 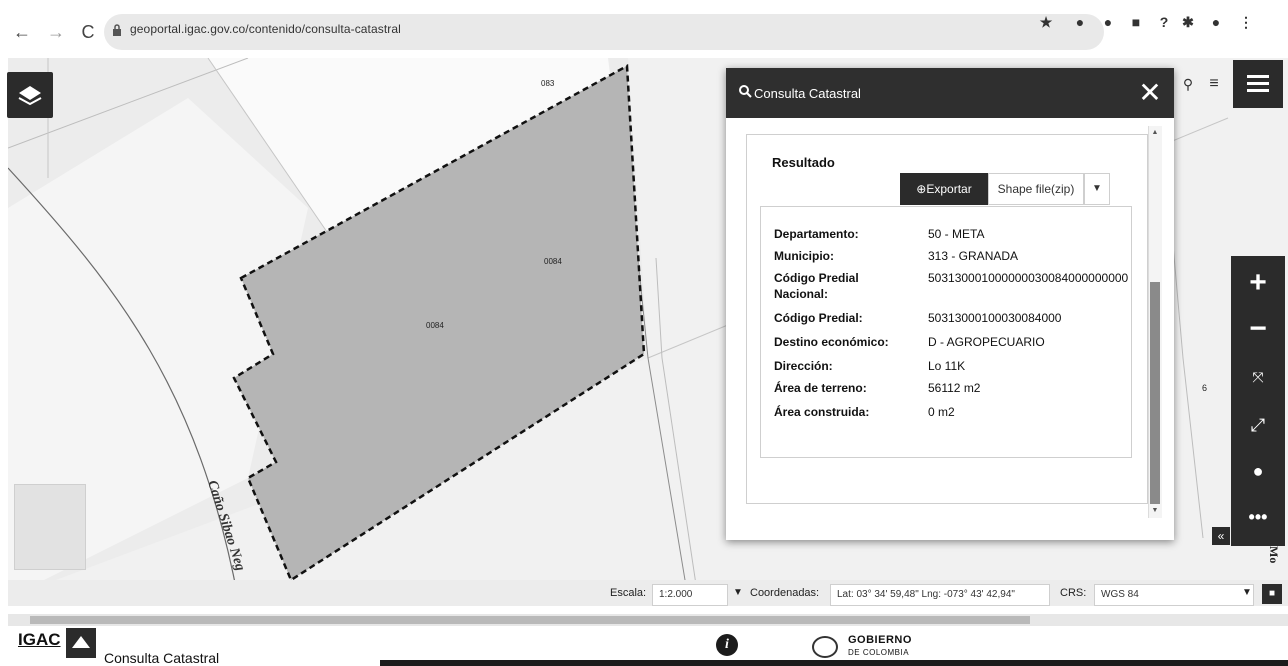 What do you see at coordinates (825, 647) in the screenshot?
I see `colombia-emblem-icon` at bounding box center [825, 647].